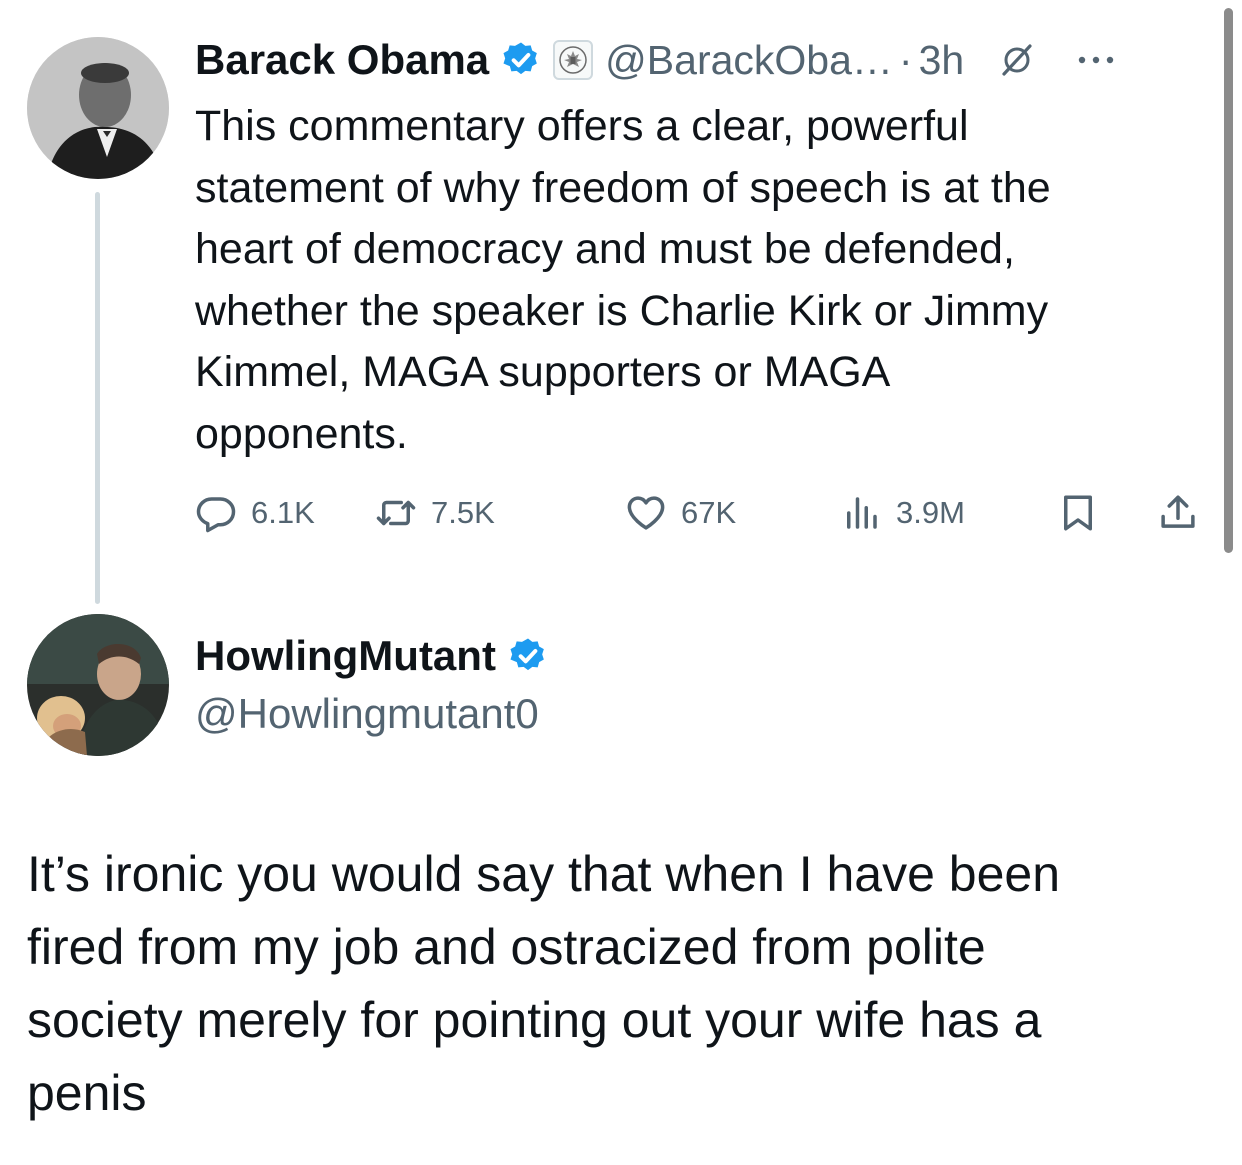  Describe the element at coordinates (861, 513) in the screenshot. I see `views-bar-chart-icon` at that location.